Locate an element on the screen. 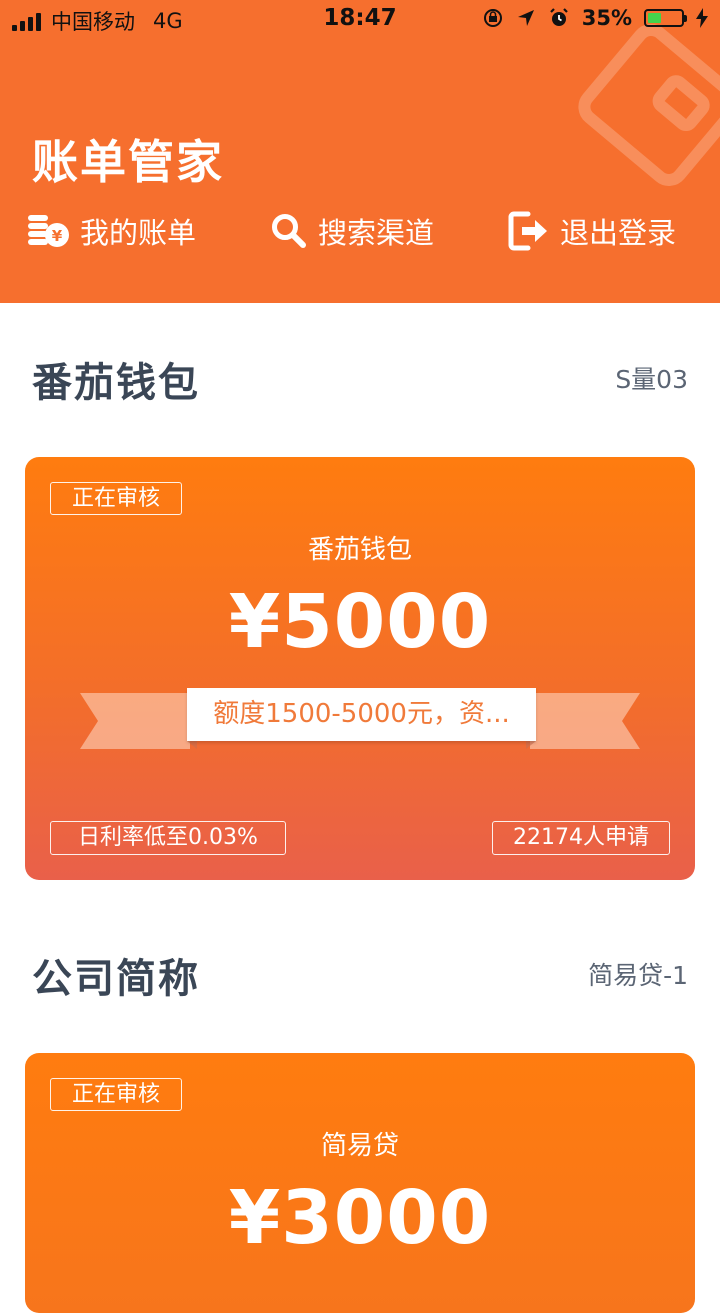  my-bills-button: ¥ 我的账单 is located at coordinates (112, 231).